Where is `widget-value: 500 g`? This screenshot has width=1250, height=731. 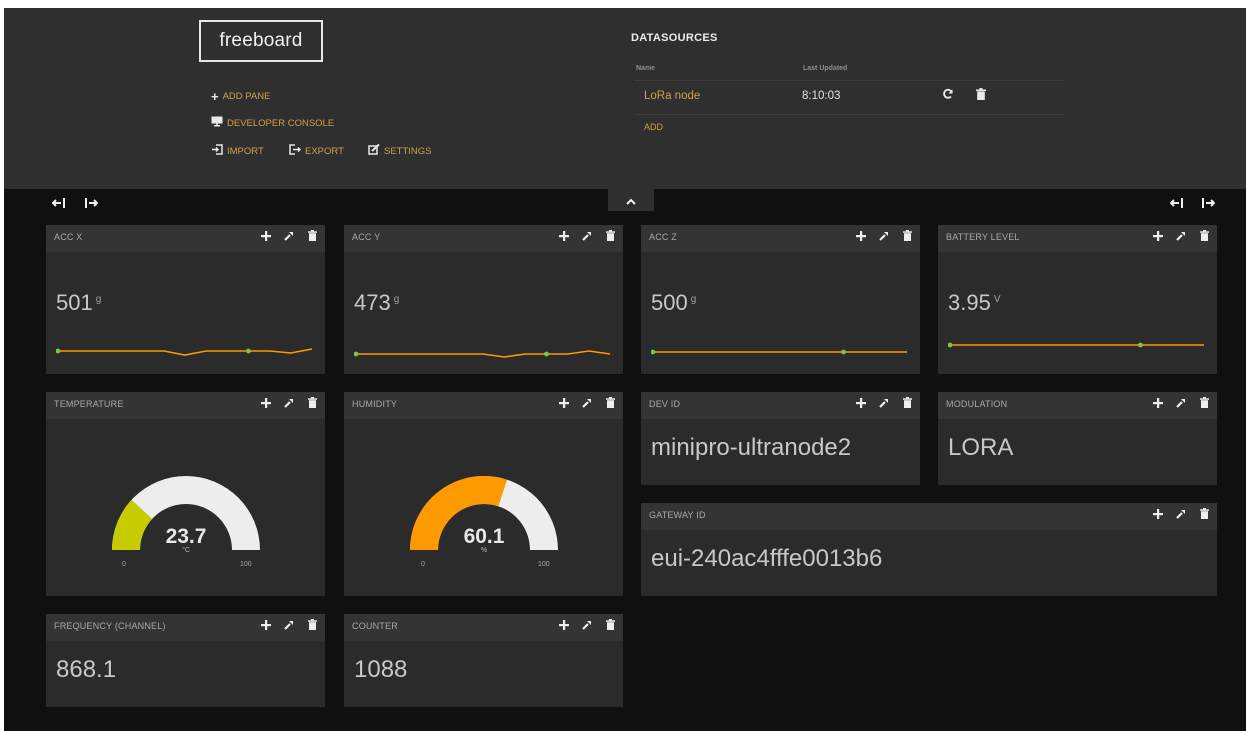
widget-value: 500 g is located at coordinates (673, 303).